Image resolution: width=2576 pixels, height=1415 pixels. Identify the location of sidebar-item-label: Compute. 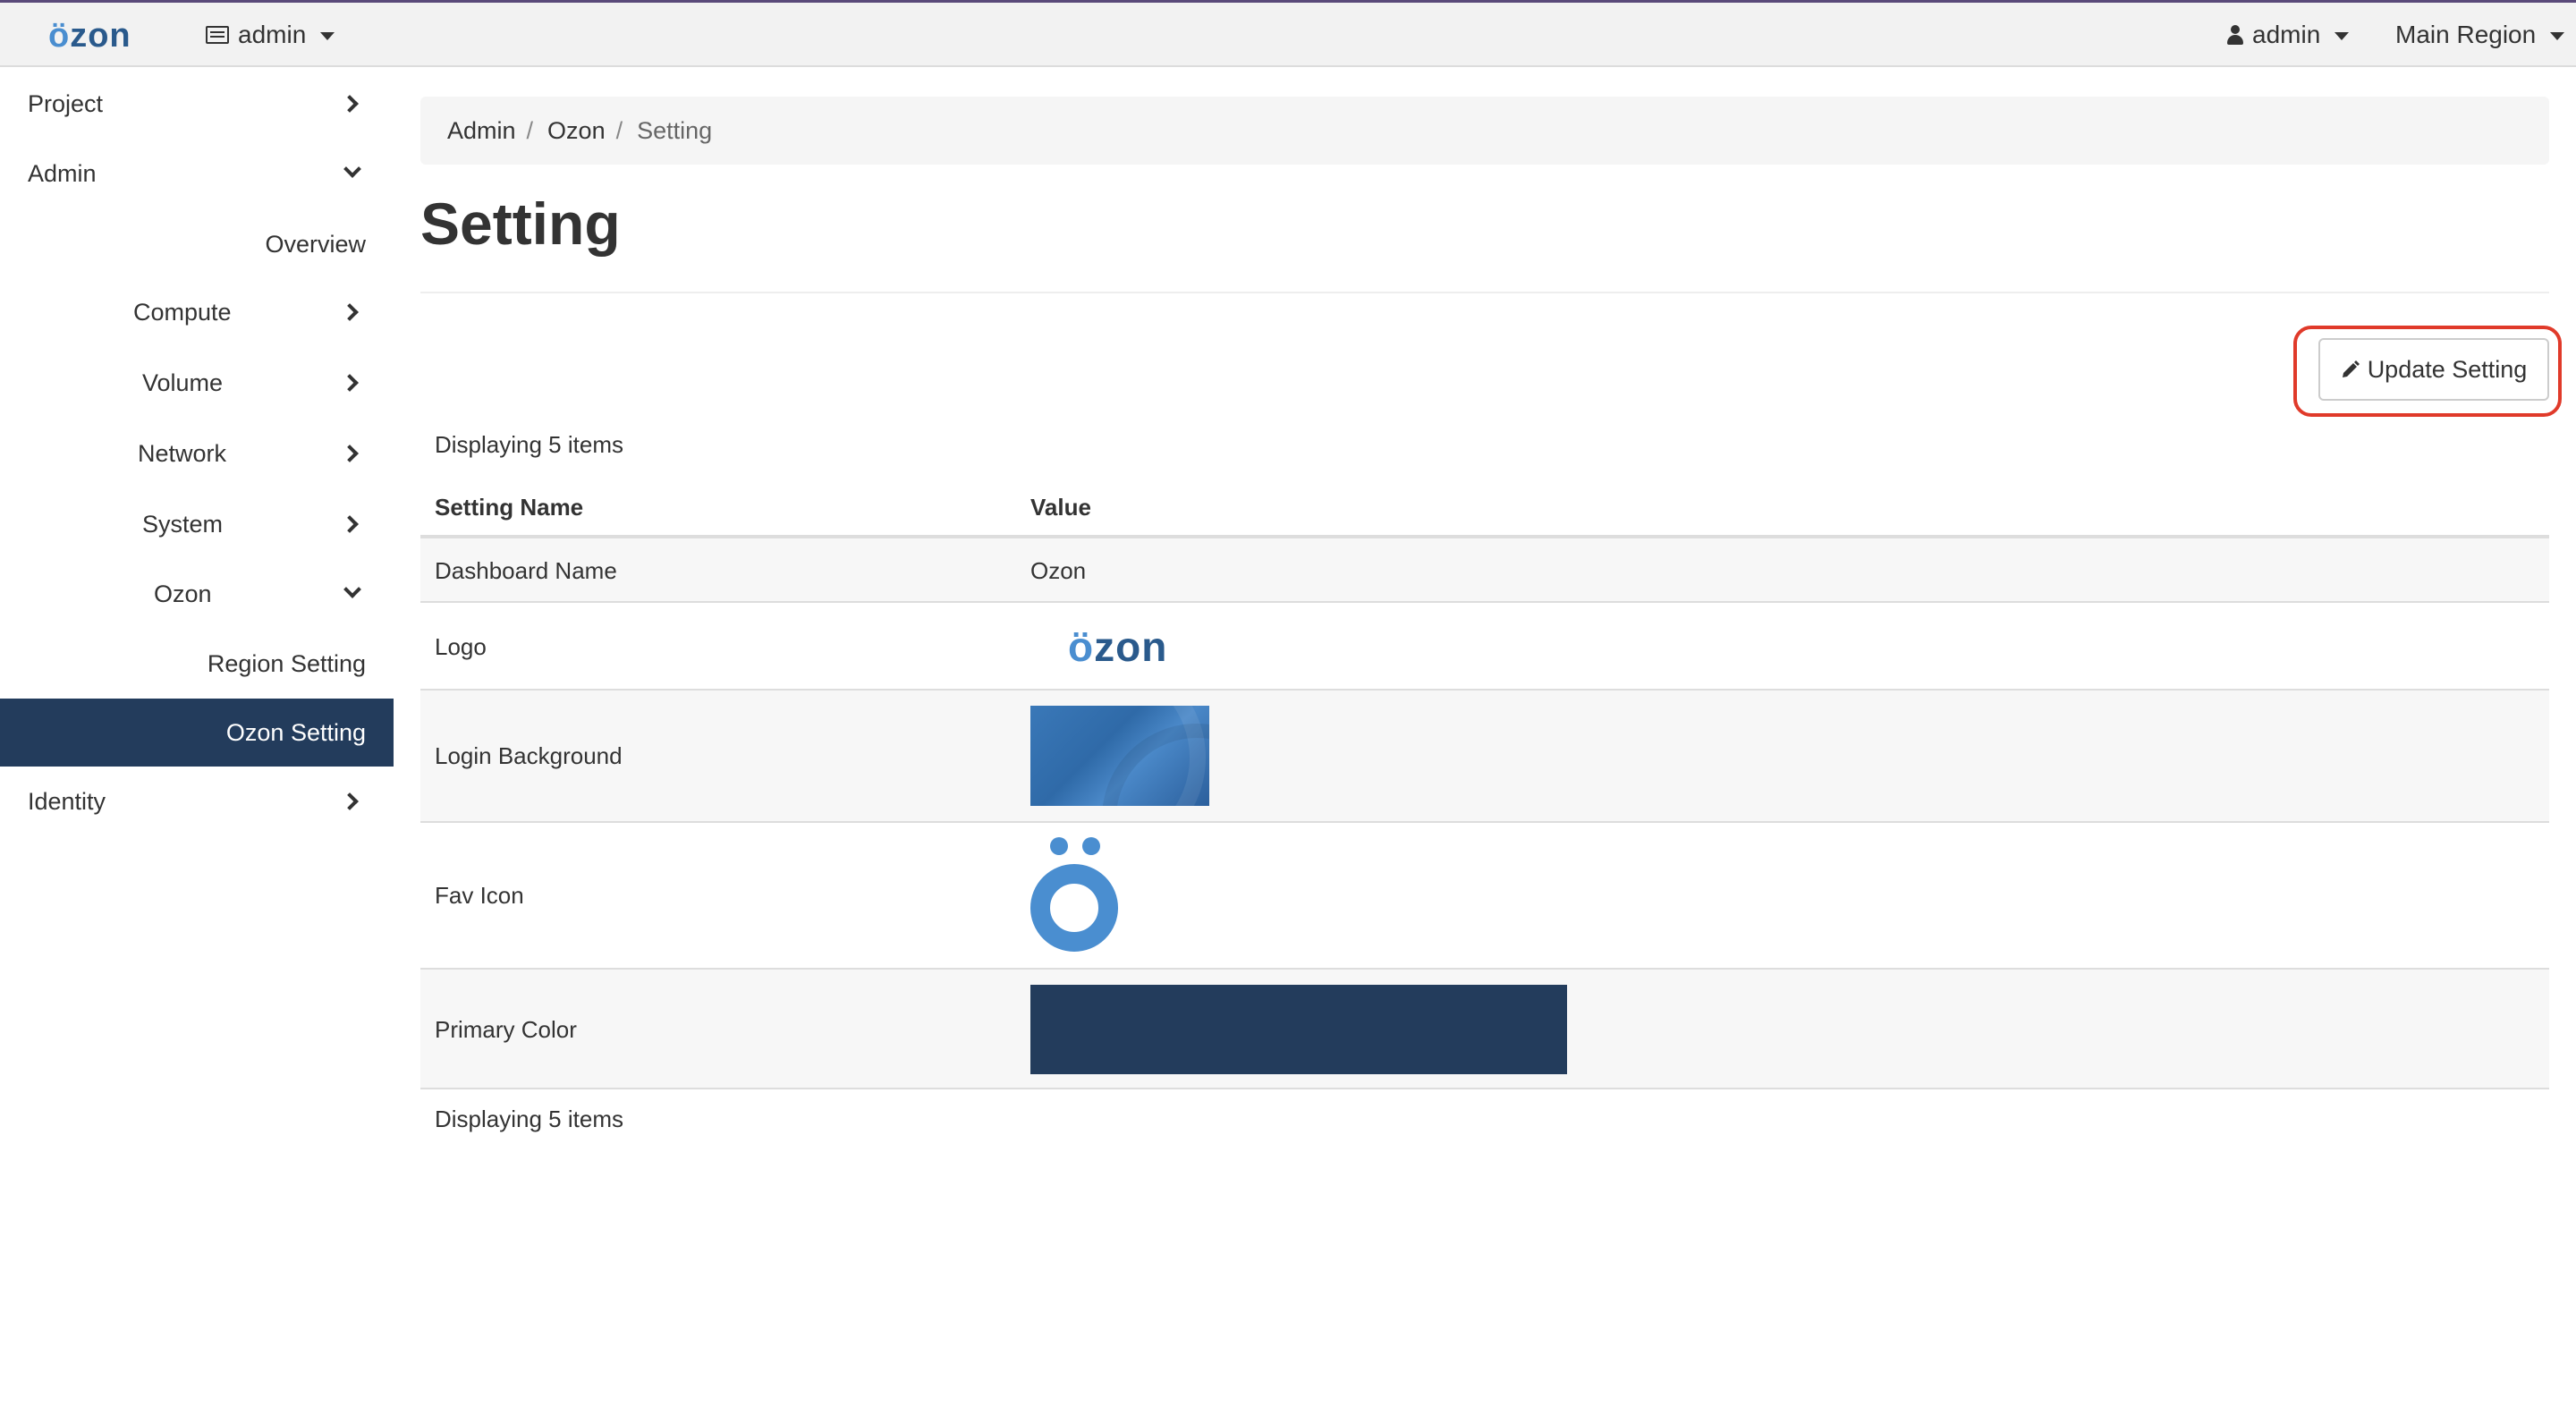
(182, 312).